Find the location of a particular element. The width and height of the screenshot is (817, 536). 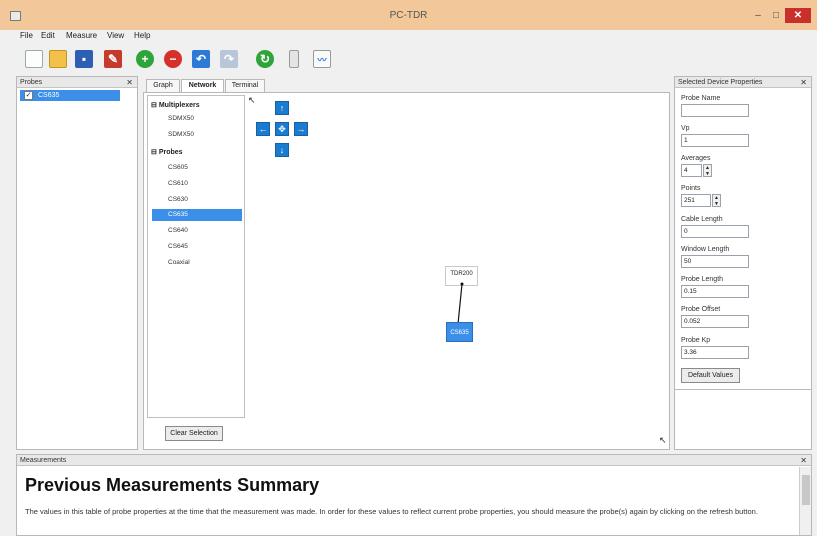

resize-handle-icon: ↖ is located at coordinates (663, 440).